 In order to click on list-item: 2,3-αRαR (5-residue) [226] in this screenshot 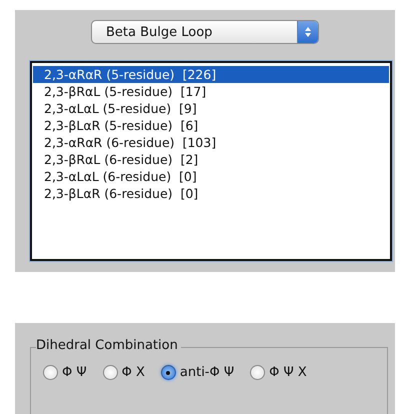, I will do `click(211, 74)`.